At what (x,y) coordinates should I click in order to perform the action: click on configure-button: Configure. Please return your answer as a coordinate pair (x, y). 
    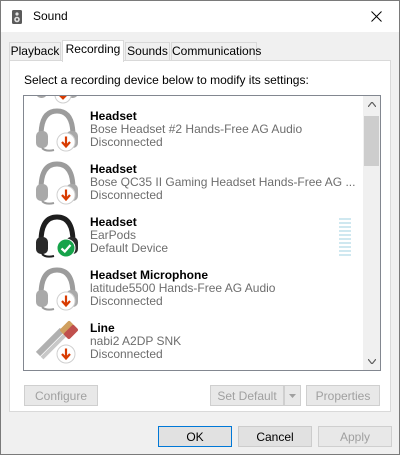
    Looking at the image, I should click on (61, 395).